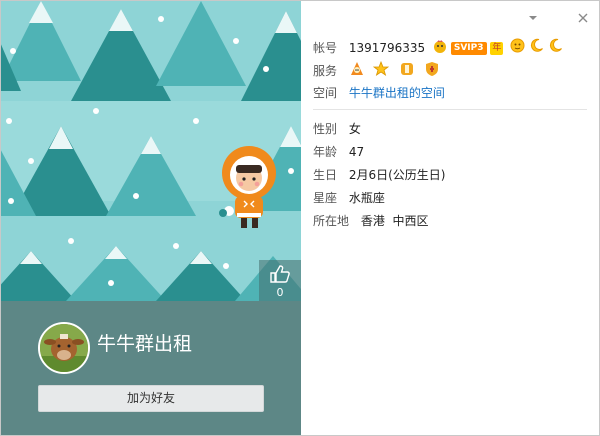 Image resolution: width=600 pixels, height=436 pixels. I want to click on zodiac-value: 水瓶座, so click(366, 198).